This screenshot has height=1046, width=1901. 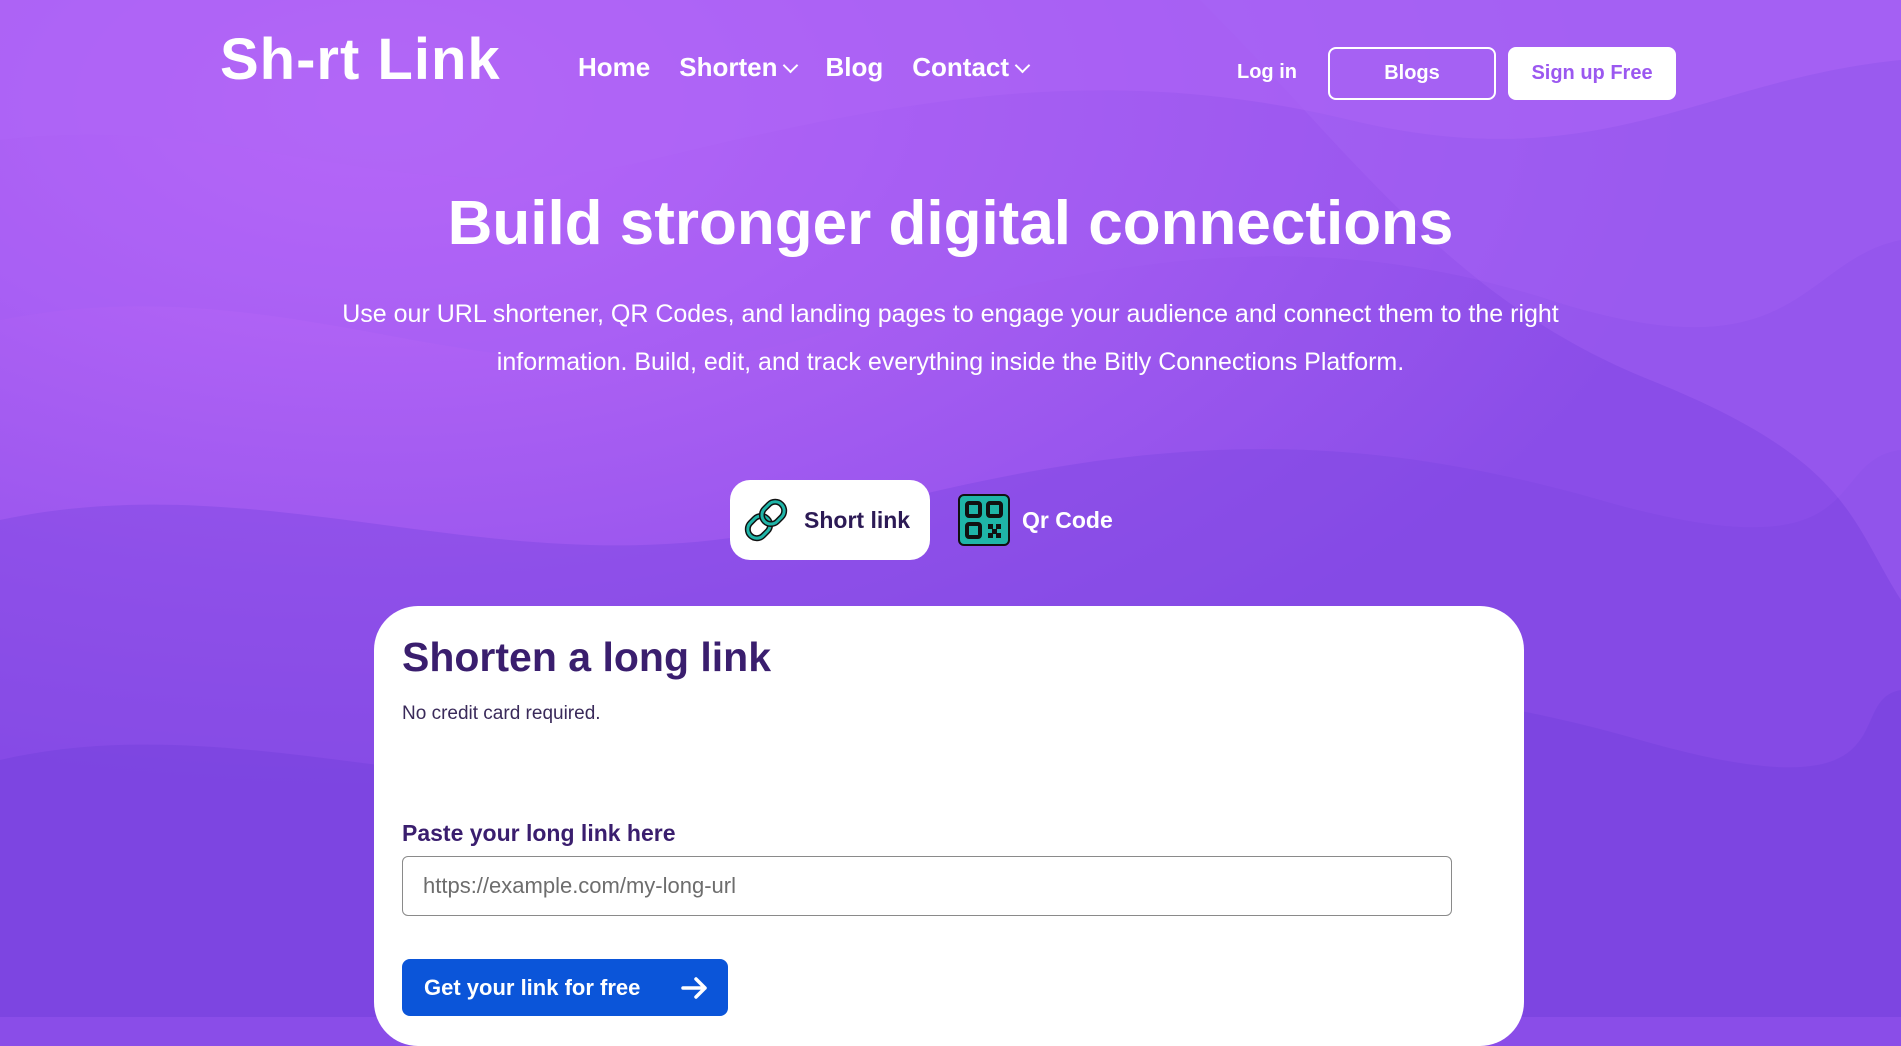 I want to click on nav-shorten: Shorten, so click(x=739, y=67).